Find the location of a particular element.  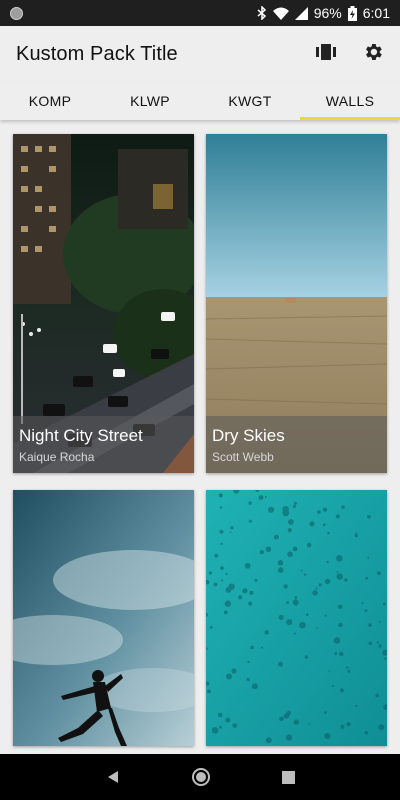

wallpaper-card-water-drops is located at coordinates (296, 618).